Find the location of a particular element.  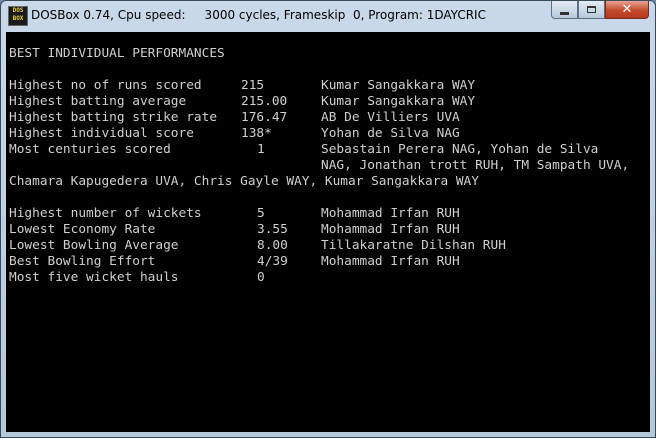

stat-label: Lowest Economy Rate is located at coordinates (82, 229).